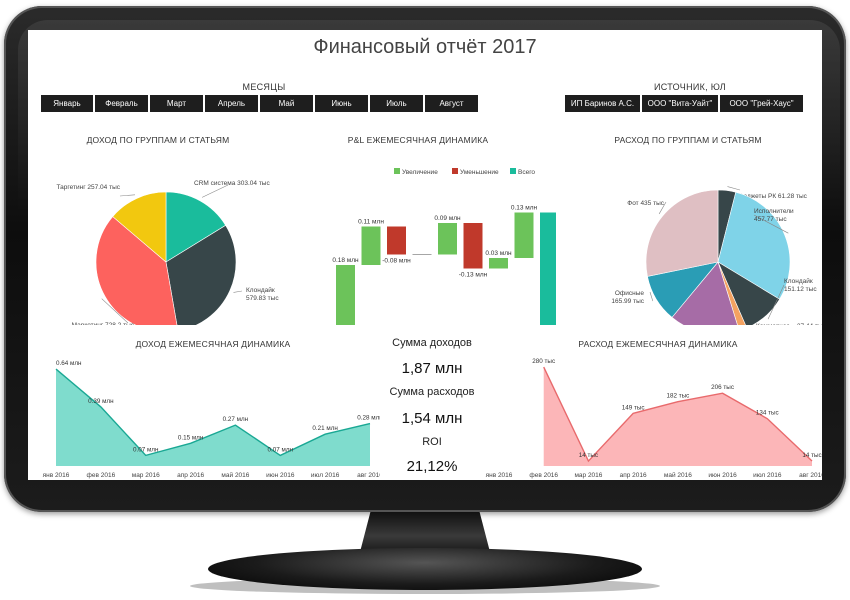  Describe the element at coordinates (677, 396) in the screenshot. I see `area-value-label: 182 тыс` at that location.